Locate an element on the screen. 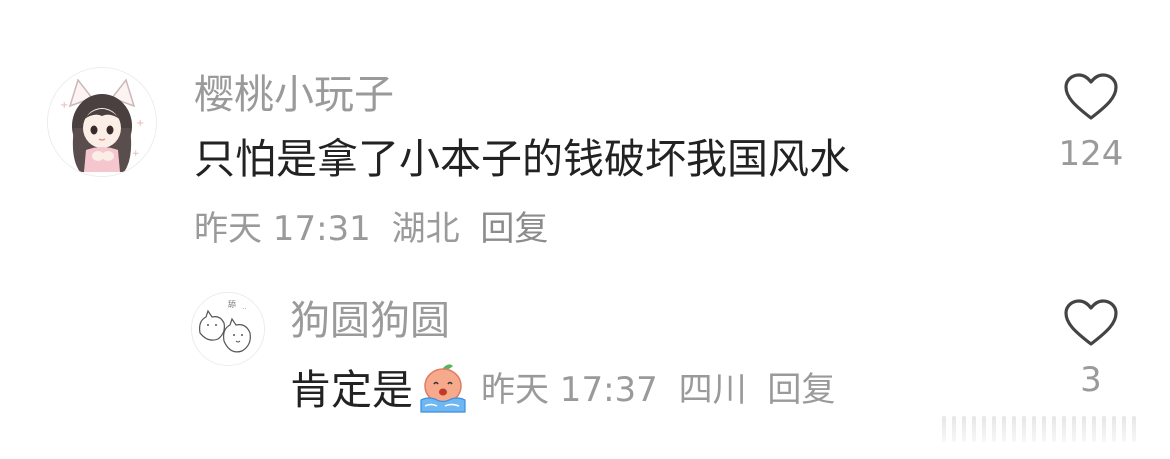 This screenshot has width=1170, height=459. reply-time: 昨天 17:37 is located at coordinates (569, 390).